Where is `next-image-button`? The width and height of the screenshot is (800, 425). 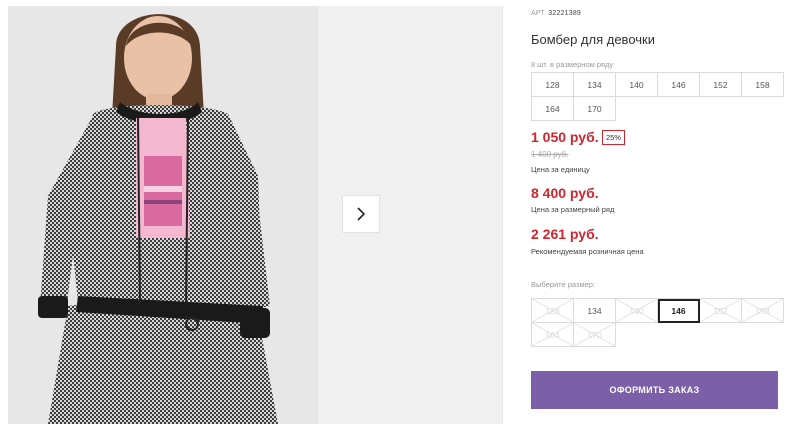 next-image-button is located at coordinates (361, 214).